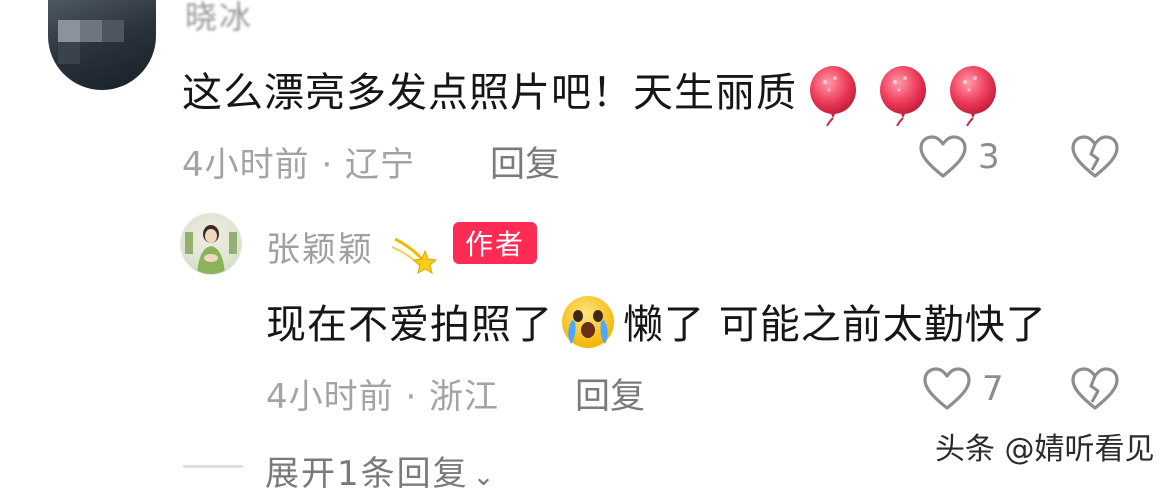 The height and width of the screenshot is (495, 1170). Describe the element at coordinates (835, 325) in the screenshot. I see `comment-text-body: 懒了 可能之前太勤快了` at that location.